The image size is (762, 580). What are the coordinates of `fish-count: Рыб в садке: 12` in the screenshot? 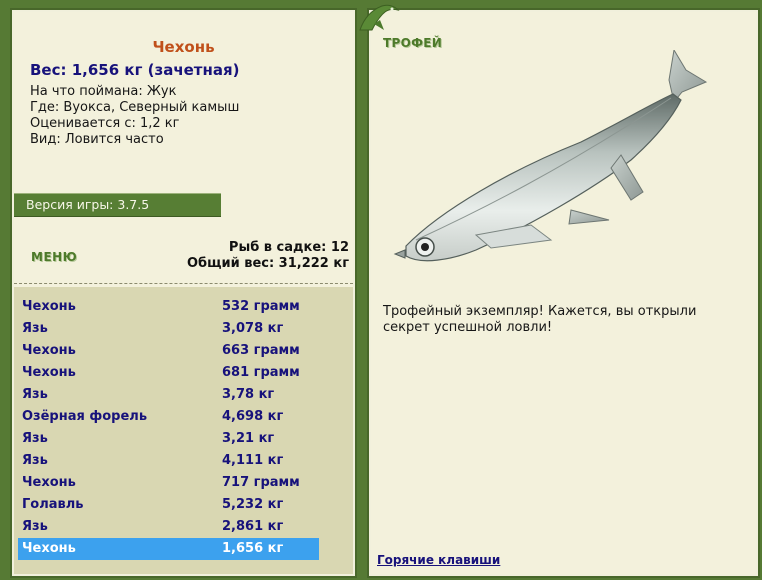 It's located at (288, 247).